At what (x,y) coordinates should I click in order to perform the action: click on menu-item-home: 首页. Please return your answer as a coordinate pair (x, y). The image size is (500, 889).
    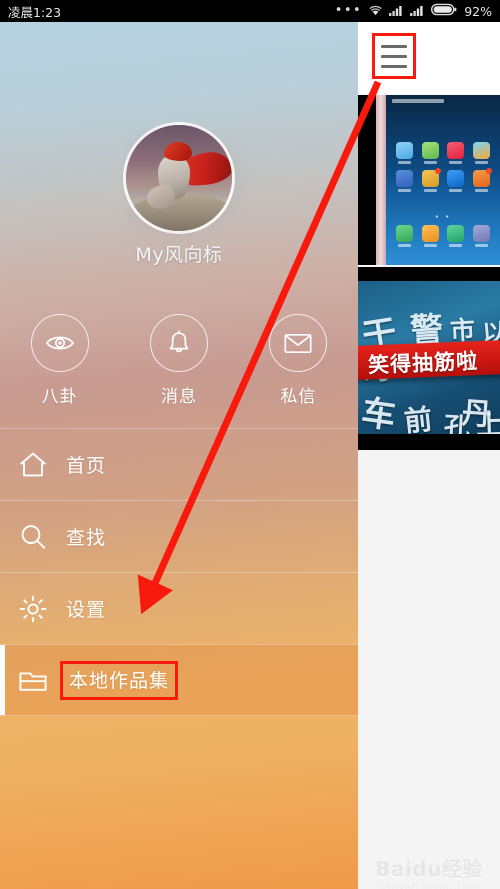
    Looking at the image, I should click on (179, 464).